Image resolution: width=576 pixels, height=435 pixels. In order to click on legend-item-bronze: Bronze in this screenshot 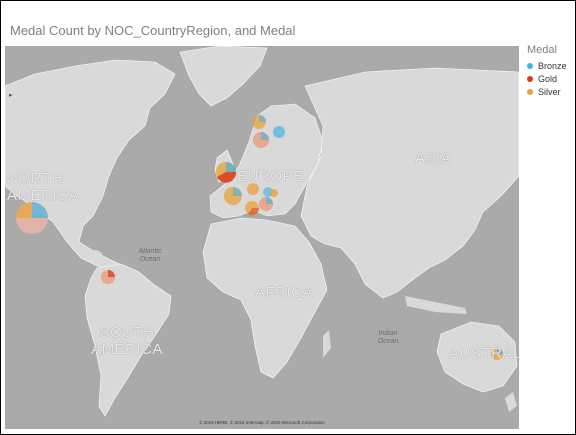, I will do `click(550, 65)`.